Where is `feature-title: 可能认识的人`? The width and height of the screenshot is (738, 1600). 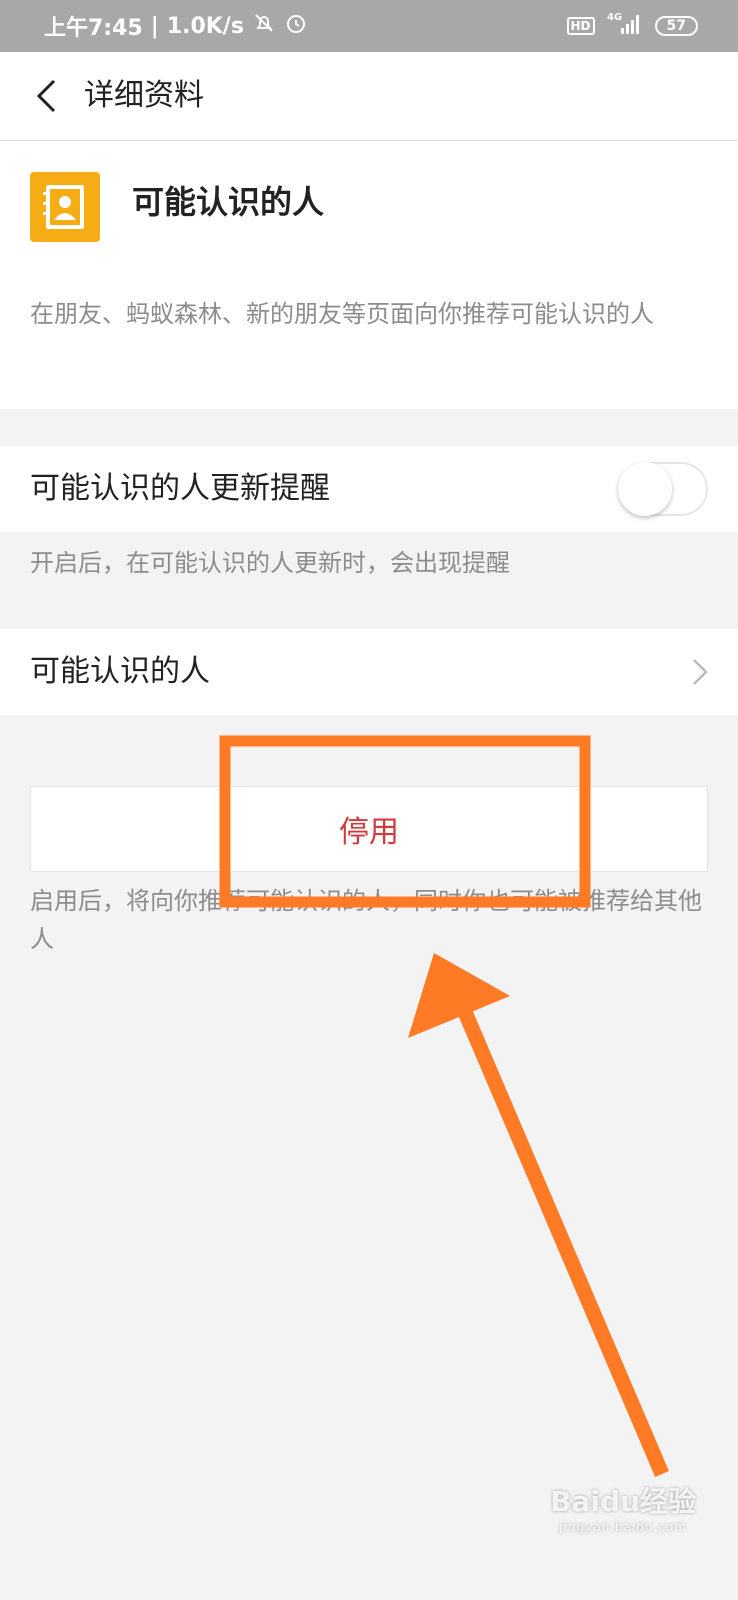 feature-title: 可能认识的人 is located at coordinates (228, 202).